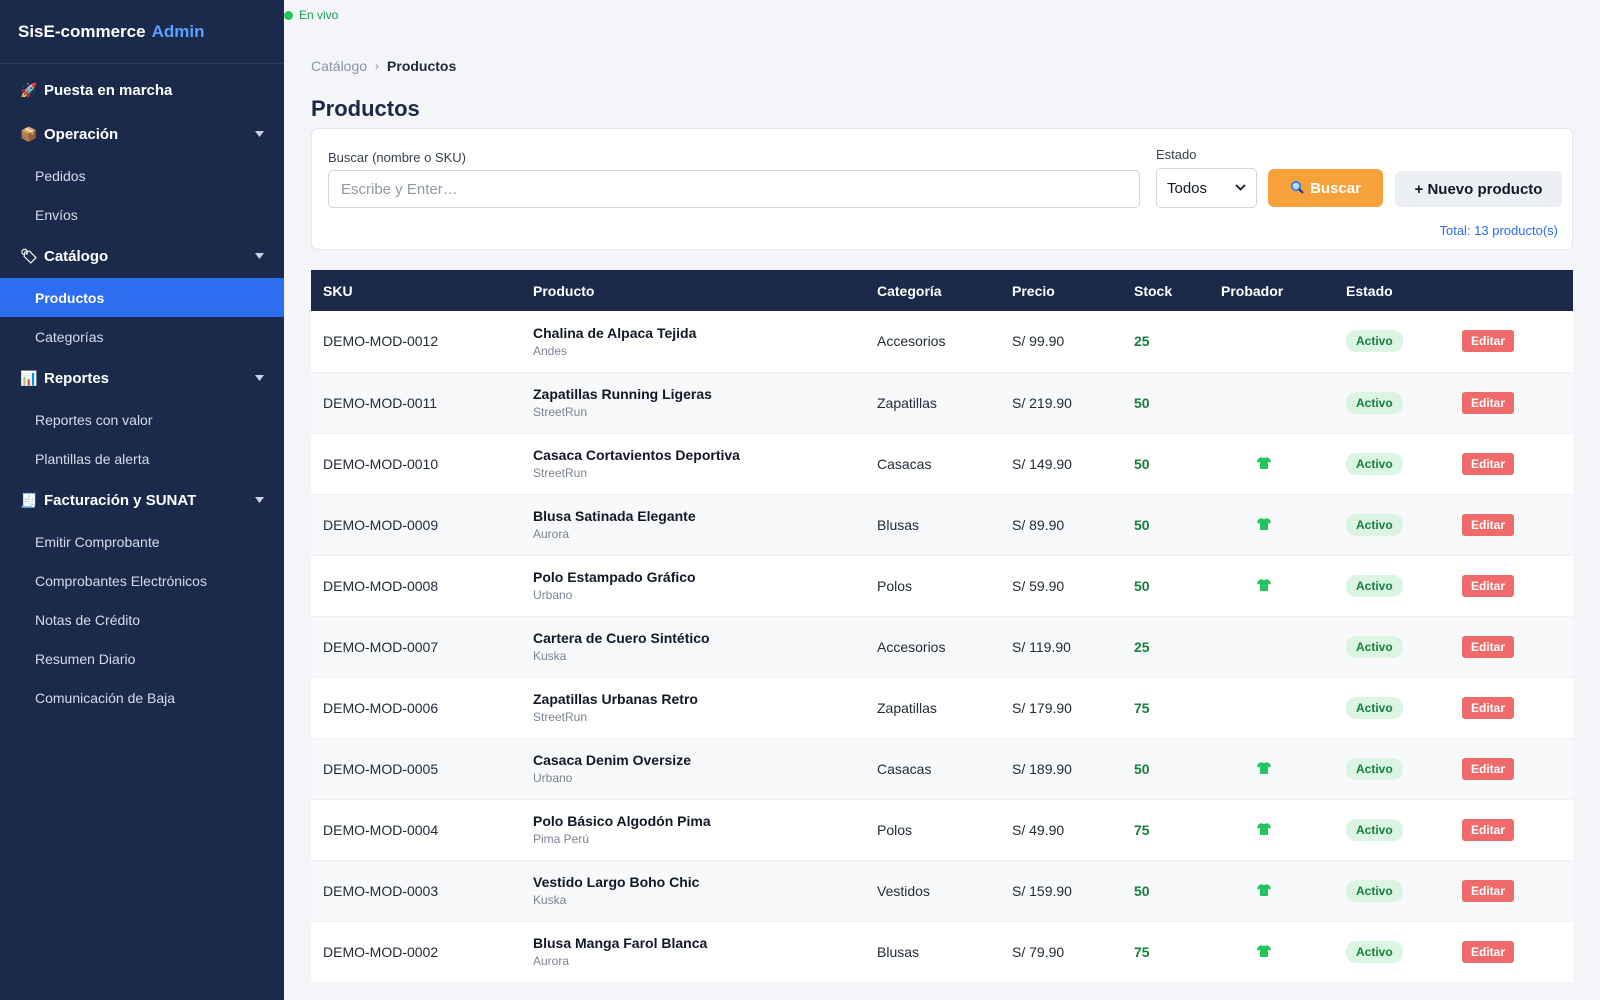 This screenshot has width=1600, height=1000. I want to click on column-header-precio: Precio, so click(1061, 290).